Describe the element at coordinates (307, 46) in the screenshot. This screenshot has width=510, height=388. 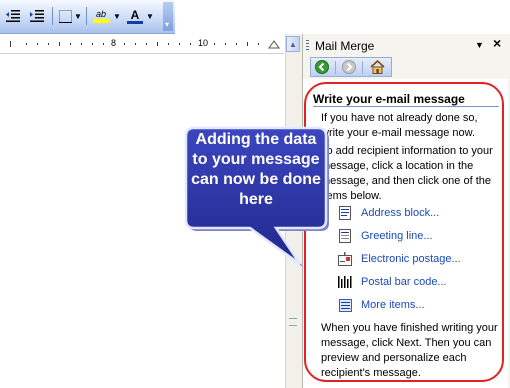
I see `pane-grip` at that location.